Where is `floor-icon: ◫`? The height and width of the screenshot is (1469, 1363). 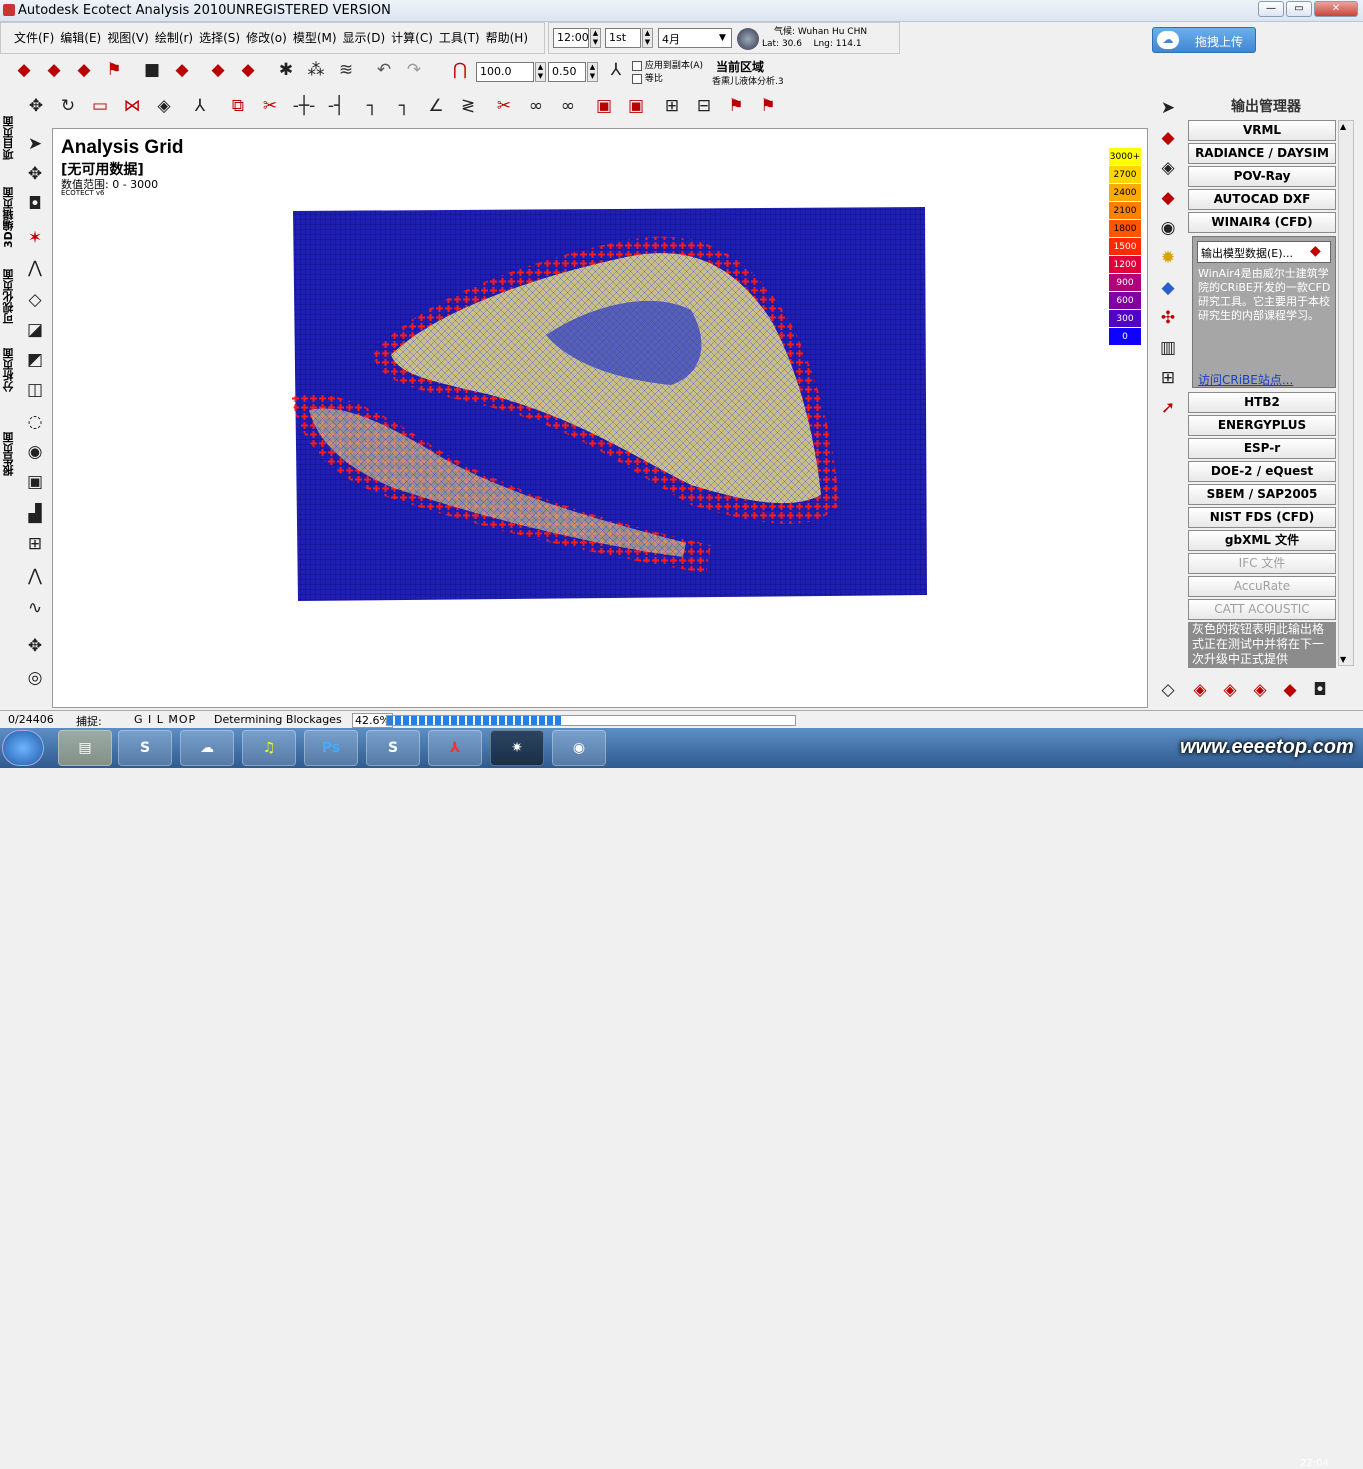
floor-icon: ◫ is located at coordinates (35, 390).